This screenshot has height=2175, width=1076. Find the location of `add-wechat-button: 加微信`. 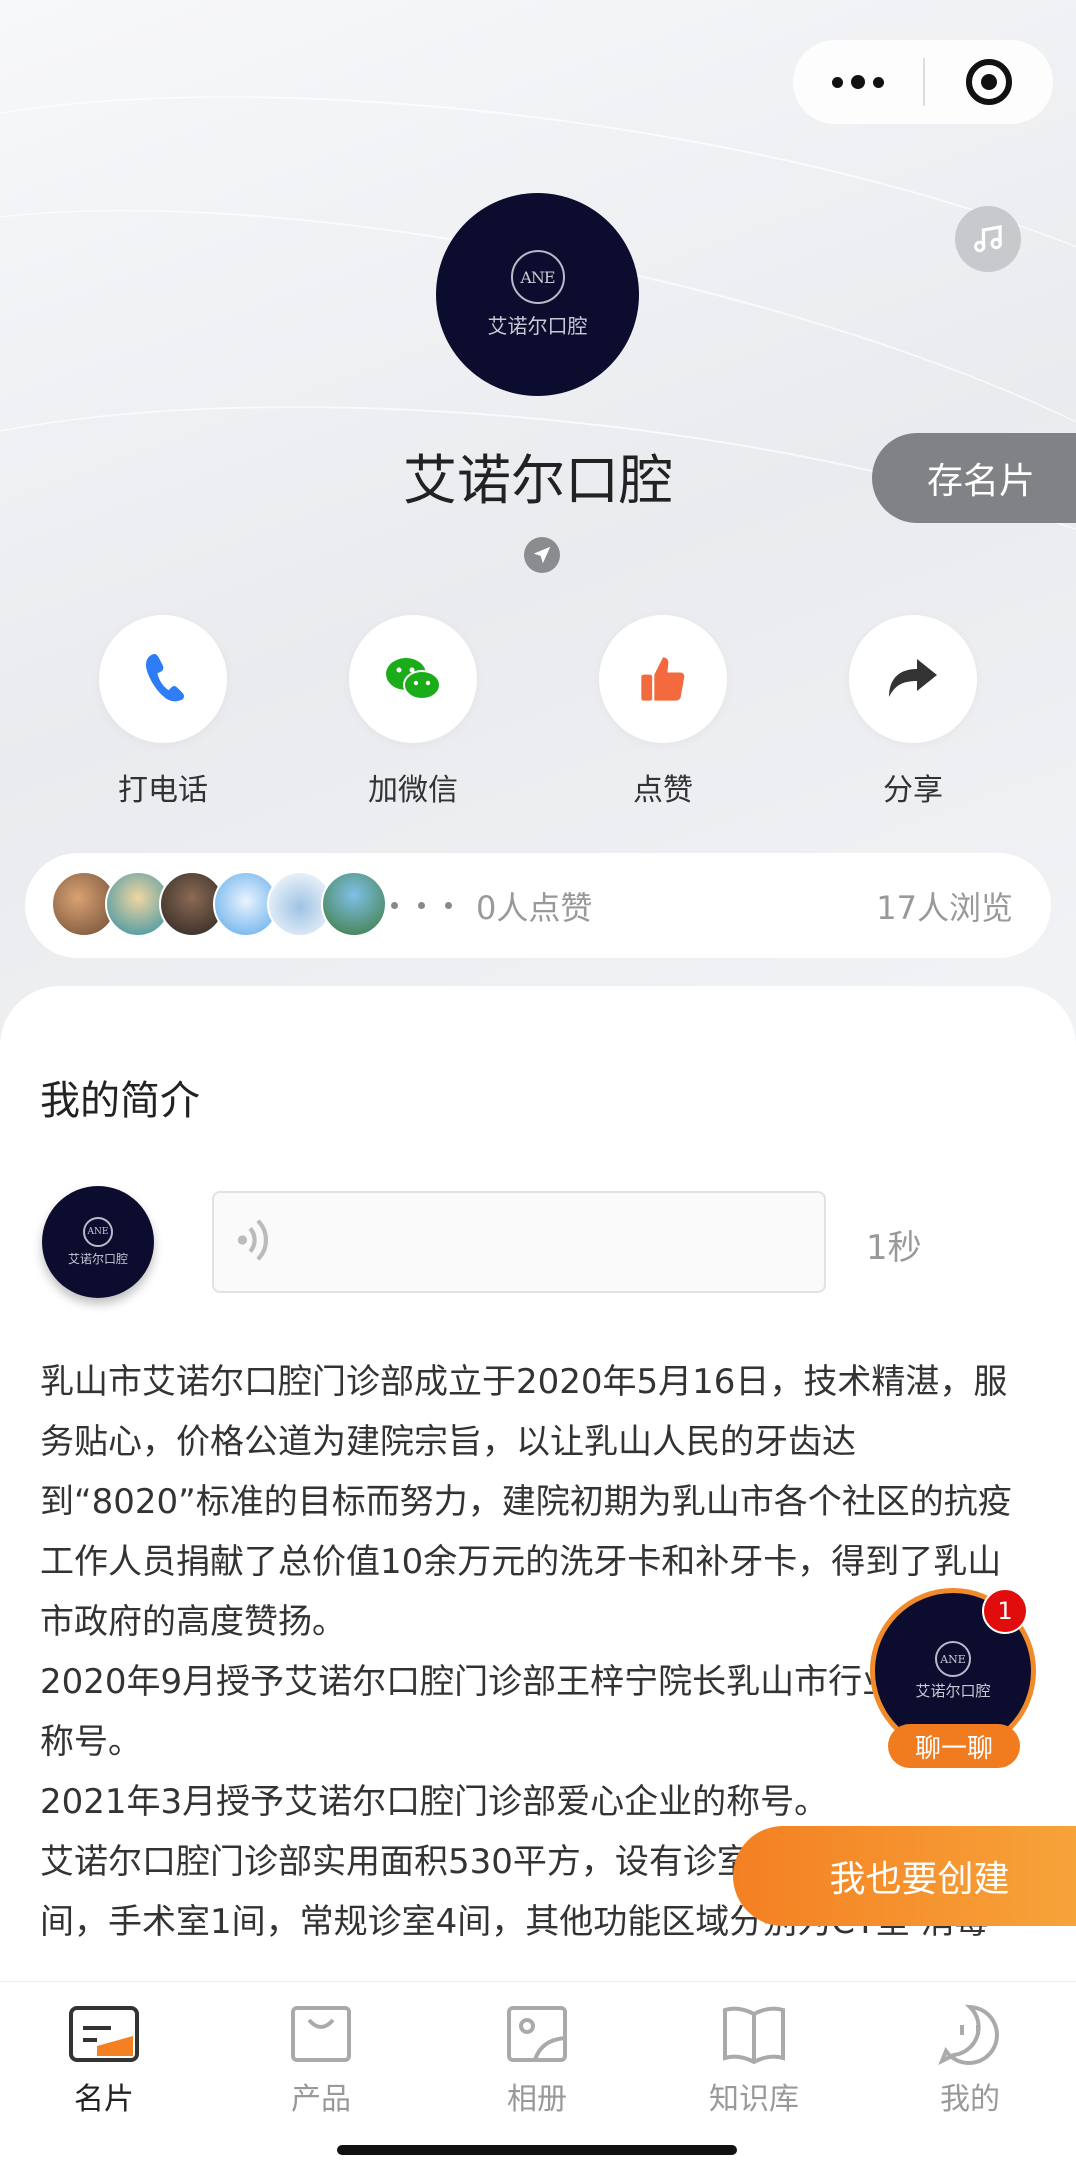

add-wechat-button: 加微信 is located at coordinates (413, 712).